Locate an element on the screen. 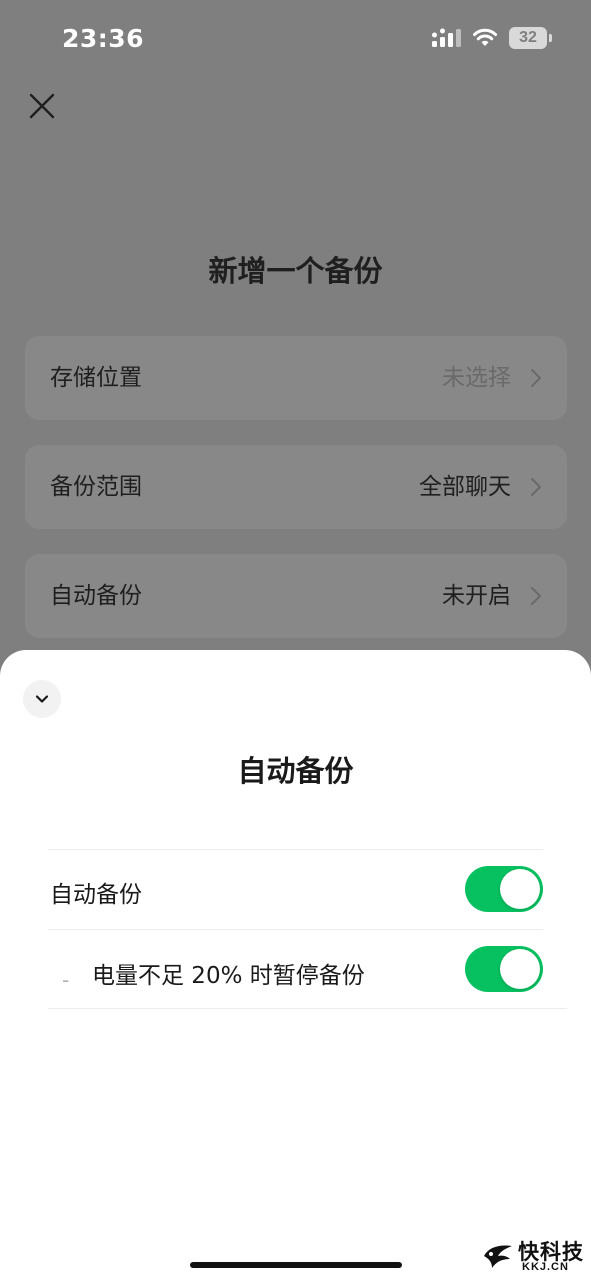 This screenshot has width=591, height=1280. collapse-button is located at coordinates (42, 699).